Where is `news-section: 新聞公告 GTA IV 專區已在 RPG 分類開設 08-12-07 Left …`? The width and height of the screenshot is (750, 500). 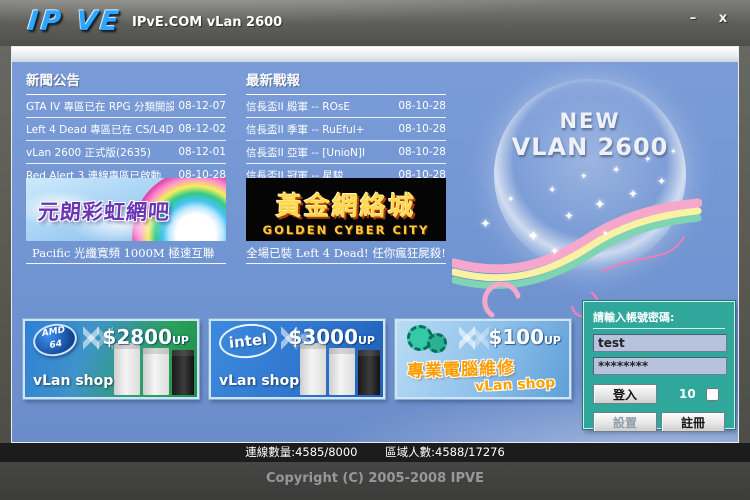
news-section: 新聞公告 GTA IV 專區已在 RPG 分類開設 08-12-07 Left … is located at coordinates (126, 128).